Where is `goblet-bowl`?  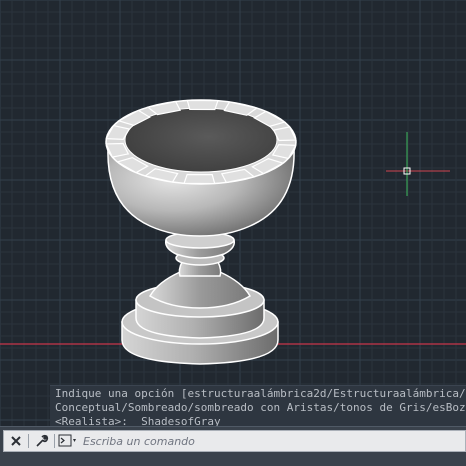 goblet-bowl is located at coordinates (201, 168).